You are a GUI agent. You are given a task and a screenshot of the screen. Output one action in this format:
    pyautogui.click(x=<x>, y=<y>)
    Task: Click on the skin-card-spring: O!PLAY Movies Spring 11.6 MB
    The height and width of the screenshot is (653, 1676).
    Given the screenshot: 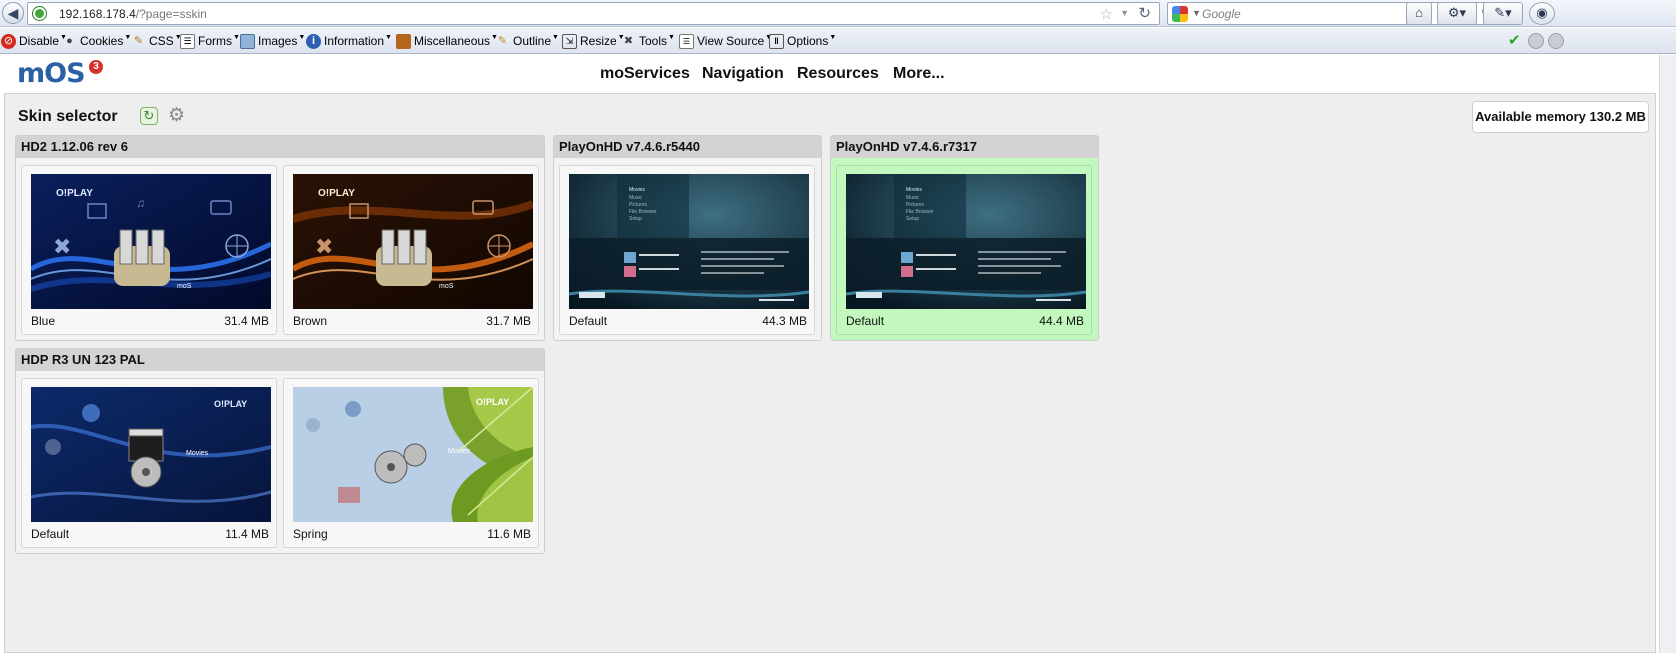 What is the action you would take?
    pyautogui.click(x=411, y=463)
    